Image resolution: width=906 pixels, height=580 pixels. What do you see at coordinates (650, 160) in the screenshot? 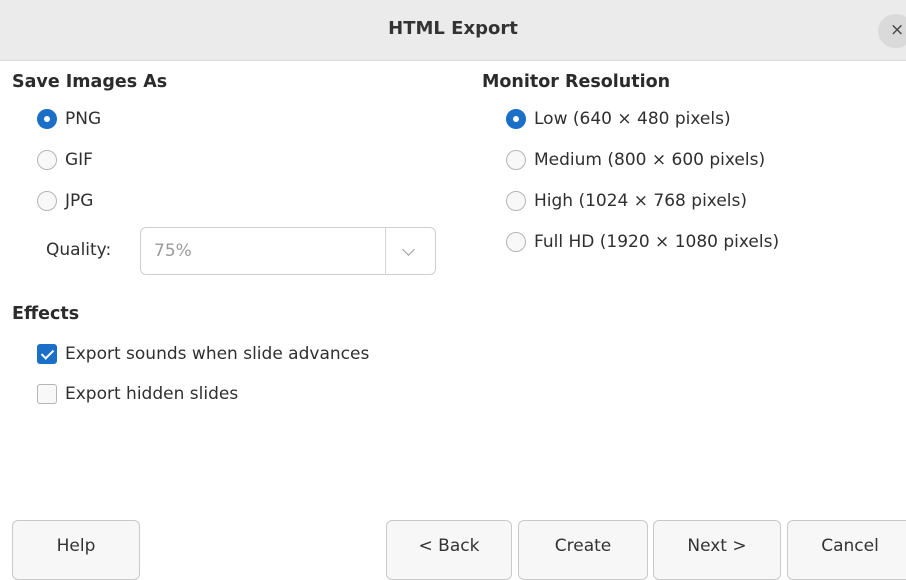
I see `radio-medium-label: Medium (800 × 600 pixels)` at bounding box center [650, 160].